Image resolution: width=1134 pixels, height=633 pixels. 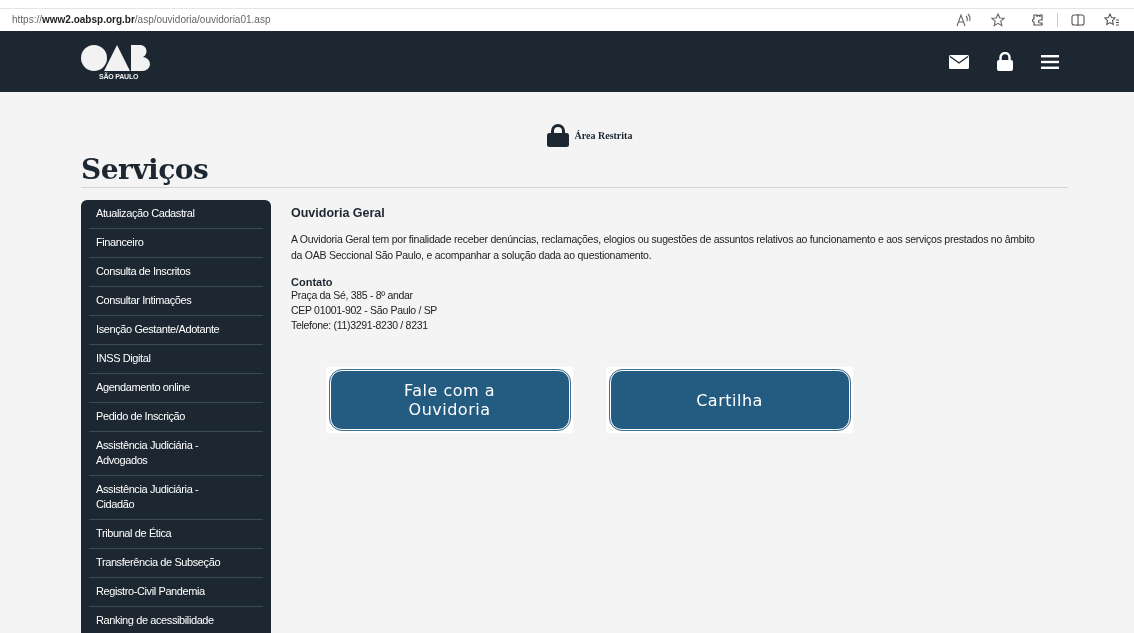 I want to click on favorites-icon, so click(x=1112, y=19).